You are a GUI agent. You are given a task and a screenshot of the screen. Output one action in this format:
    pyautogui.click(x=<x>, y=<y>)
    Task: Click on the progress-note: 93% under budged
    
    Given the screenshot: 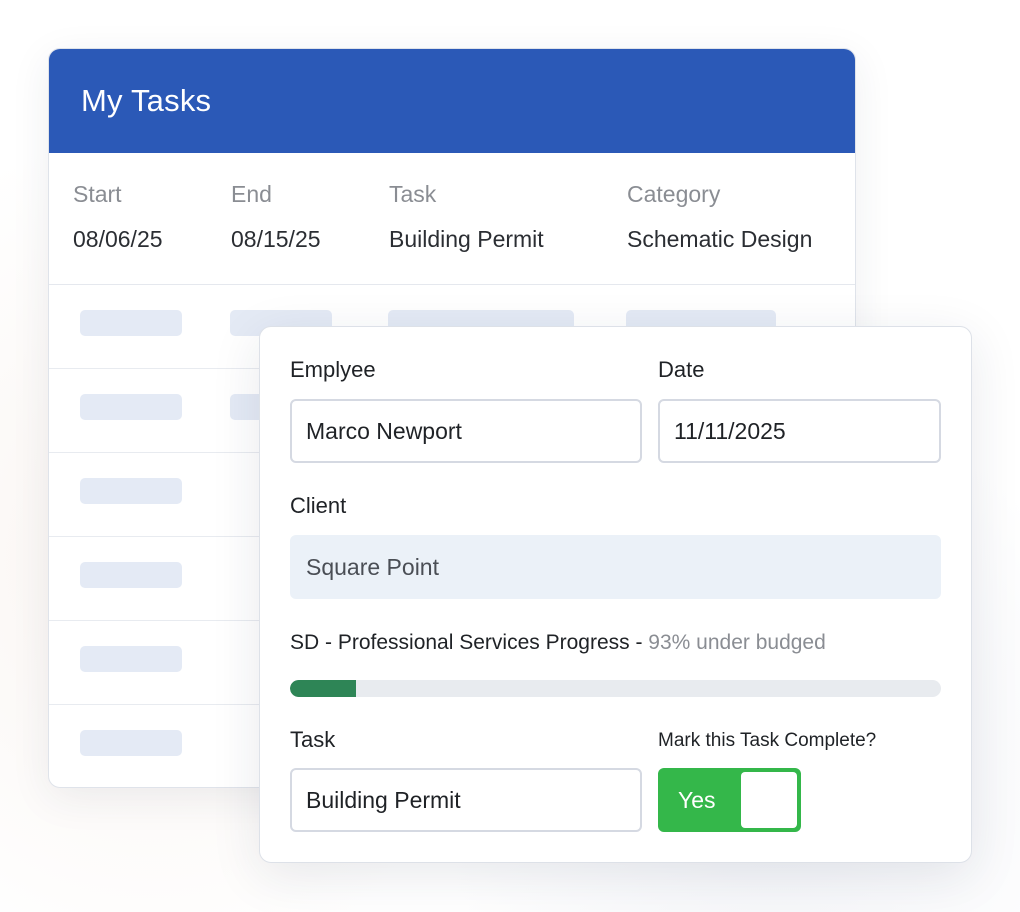 What is the action you would take?
    pyautogui.click(x=737, y=642)
    